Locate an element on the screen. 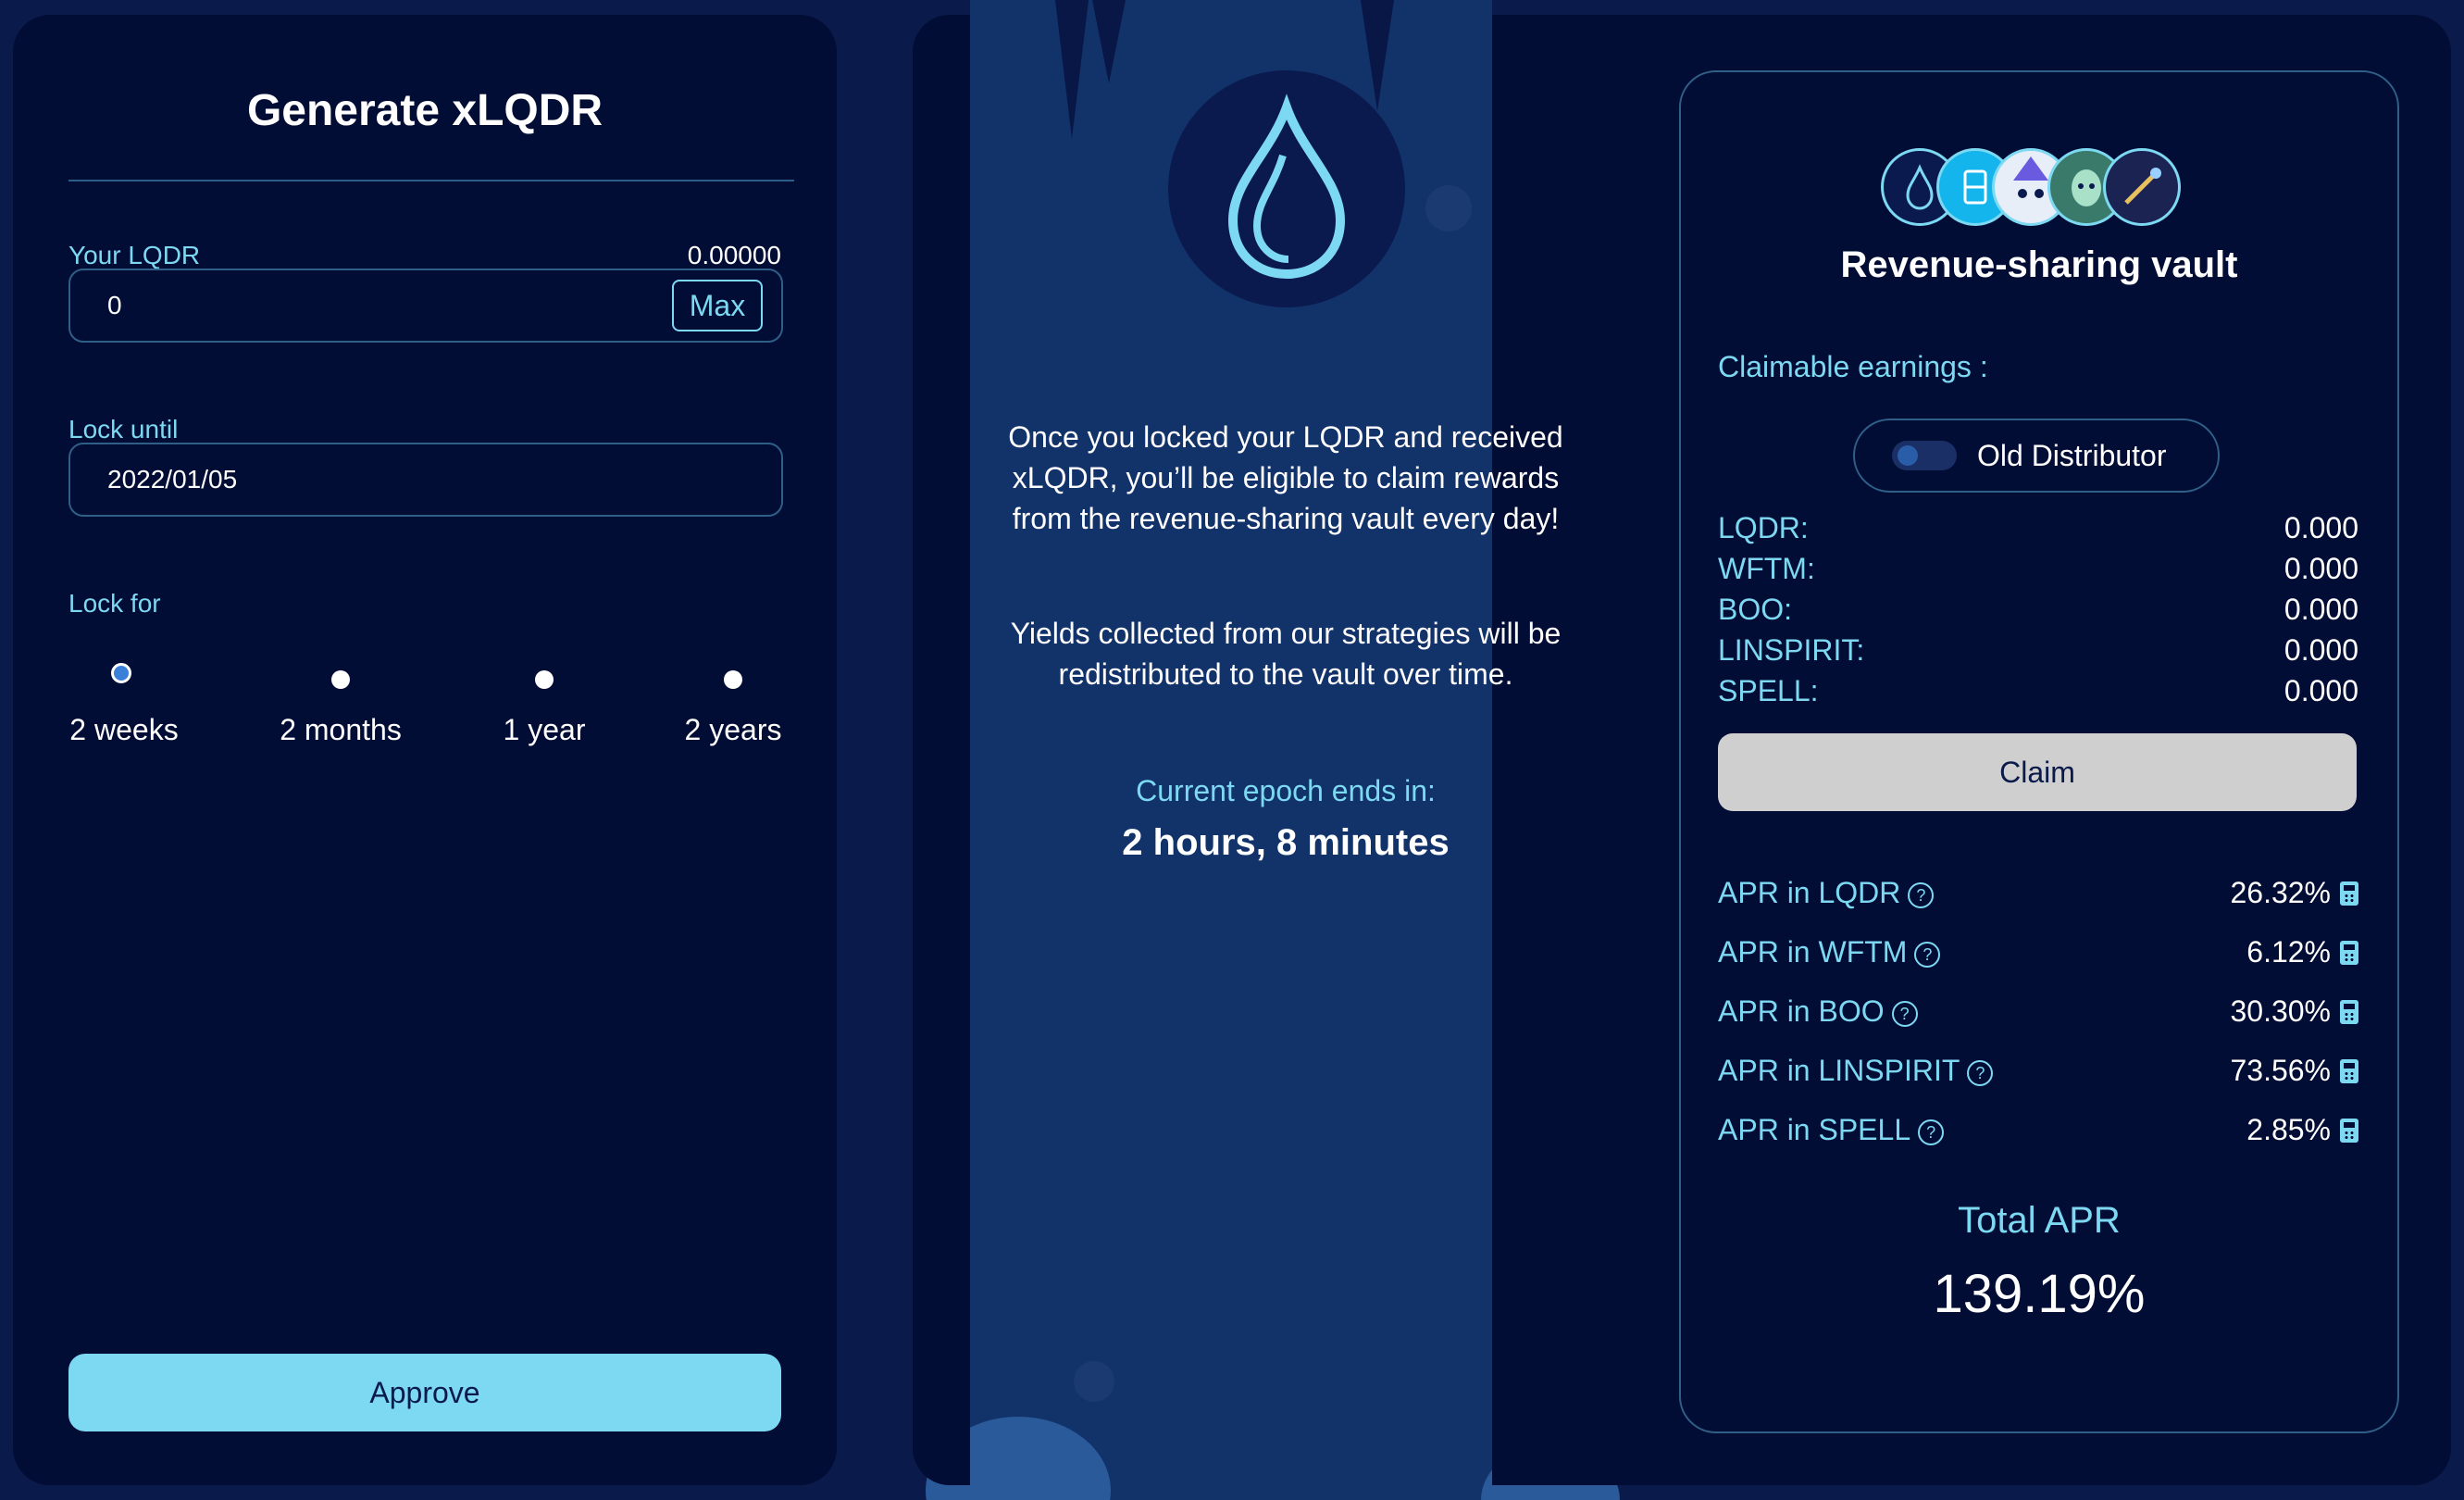 The height and width of the screenshot is (1500, 2464). apr-label: APR in LINSPIRIT is located at coordinates (1839, 1070).